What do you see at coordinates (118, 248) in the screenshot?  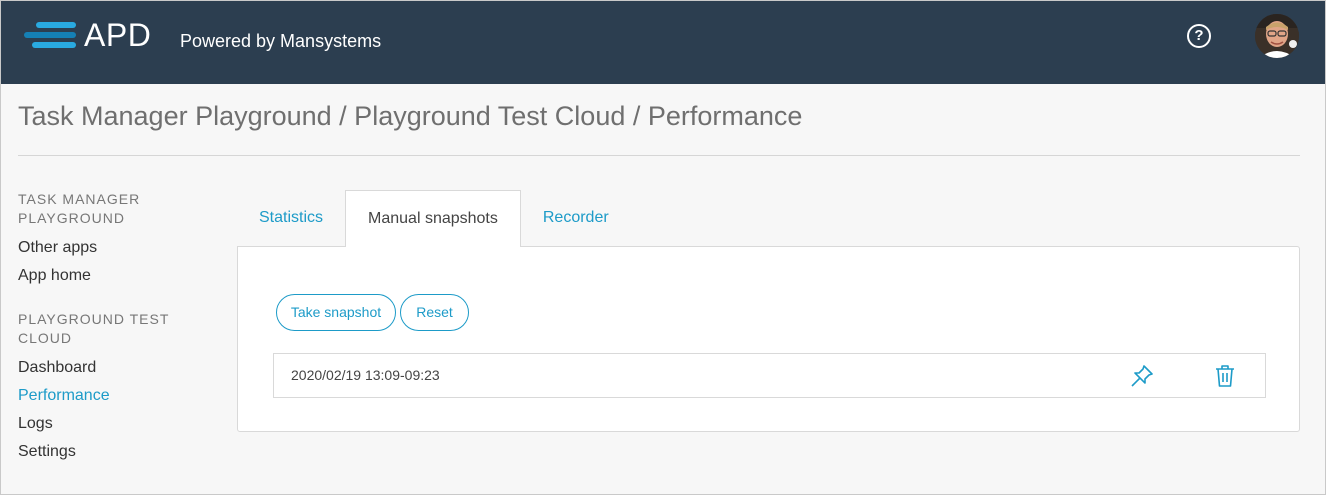 I see `sidebar-item-other-apps: Other apps` at bounding box center [118, 248].